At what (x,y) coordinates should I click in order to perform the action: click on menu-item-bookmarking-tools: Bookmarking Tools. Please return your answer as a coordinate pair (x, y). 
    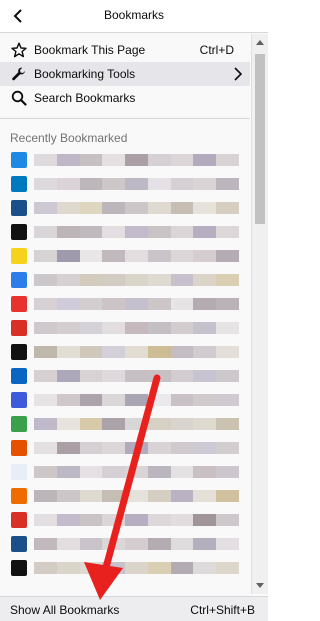
    Looking at the image, I should click on (125, 74).